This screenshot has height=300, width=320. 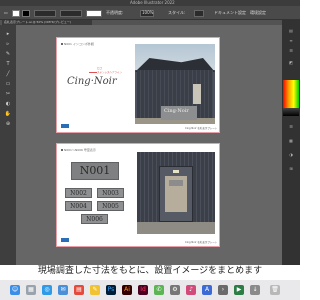 I want to click on right-panels: ▤ ≡ ☰ ◩ ☰ ▦ ◑ ⊞, so click(x=291, y=142).